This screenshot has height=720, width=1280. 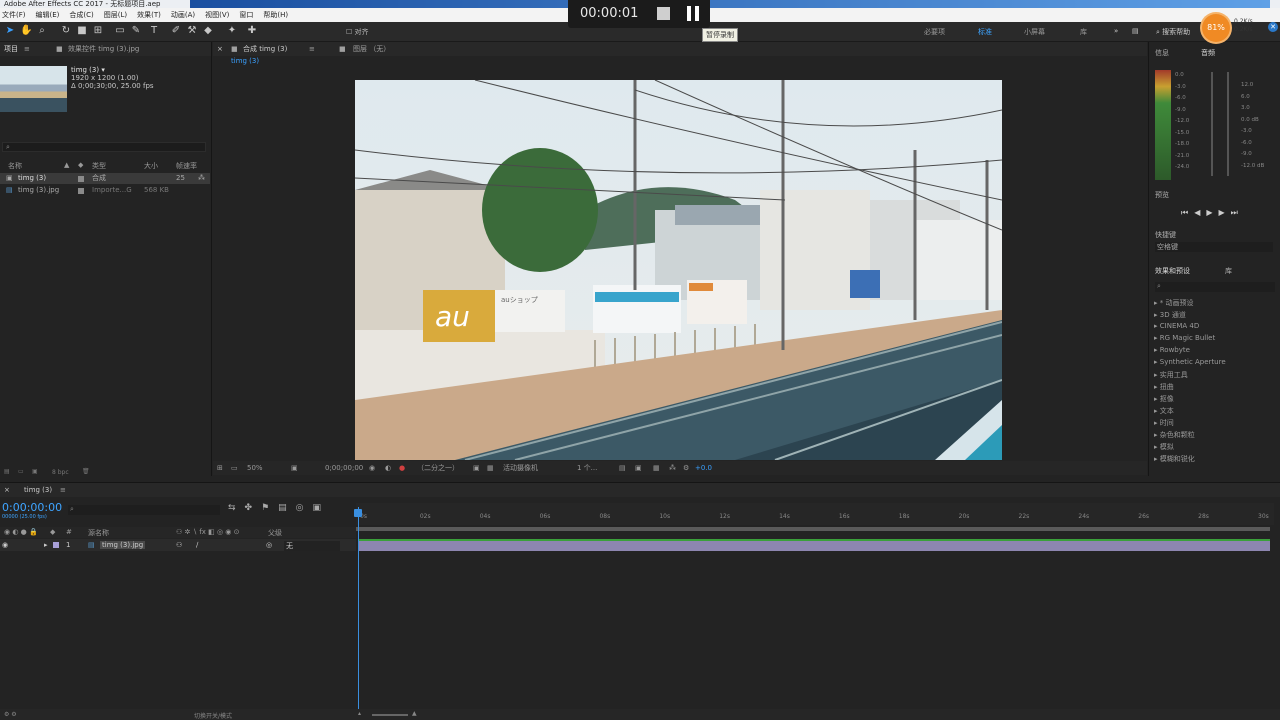 What do you see at coordinates (372, 468) in the screenshot?
I see `snapshot-icon: ◉` at bounding box center [372, 468].